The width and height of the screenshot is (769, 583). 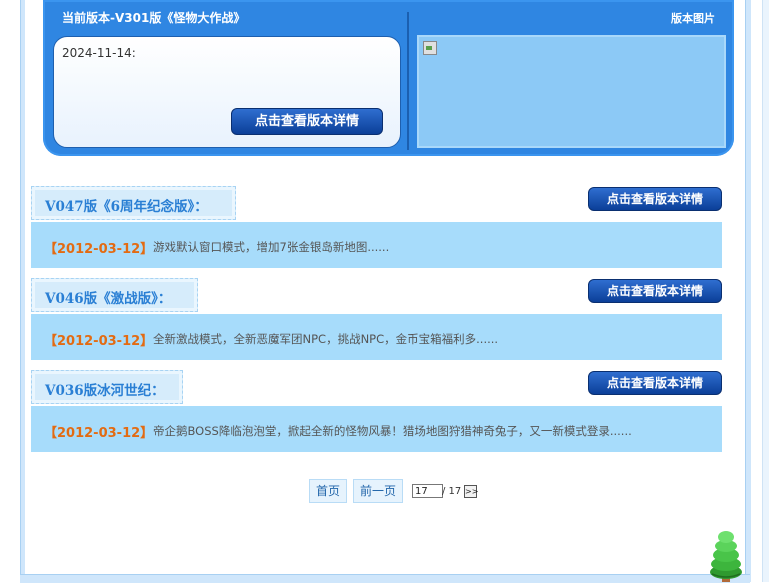 I want to click on version-name: V047版《6周年纪念版》：, so click(x=126, y=207).